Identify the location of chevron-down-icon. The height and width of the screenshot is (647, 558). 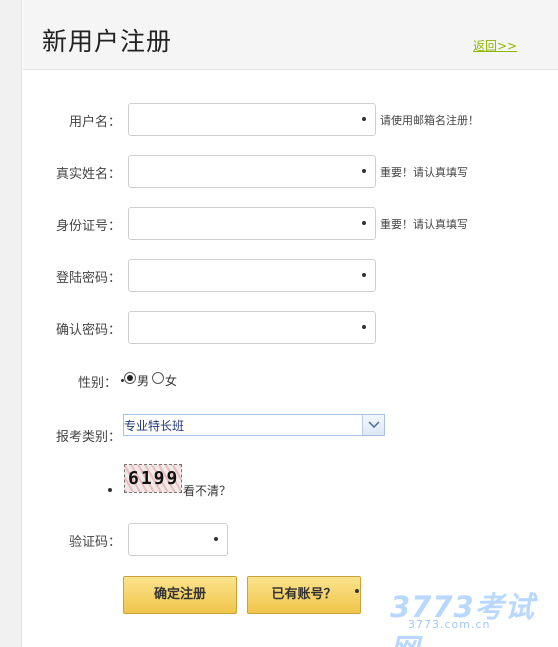
(374, 425).